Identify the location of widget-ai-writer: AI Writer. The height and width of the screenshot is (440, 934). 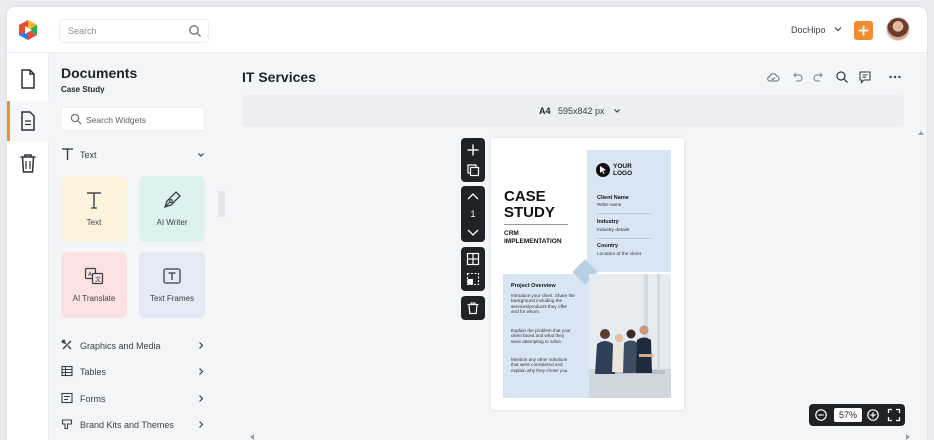
(172, 209).